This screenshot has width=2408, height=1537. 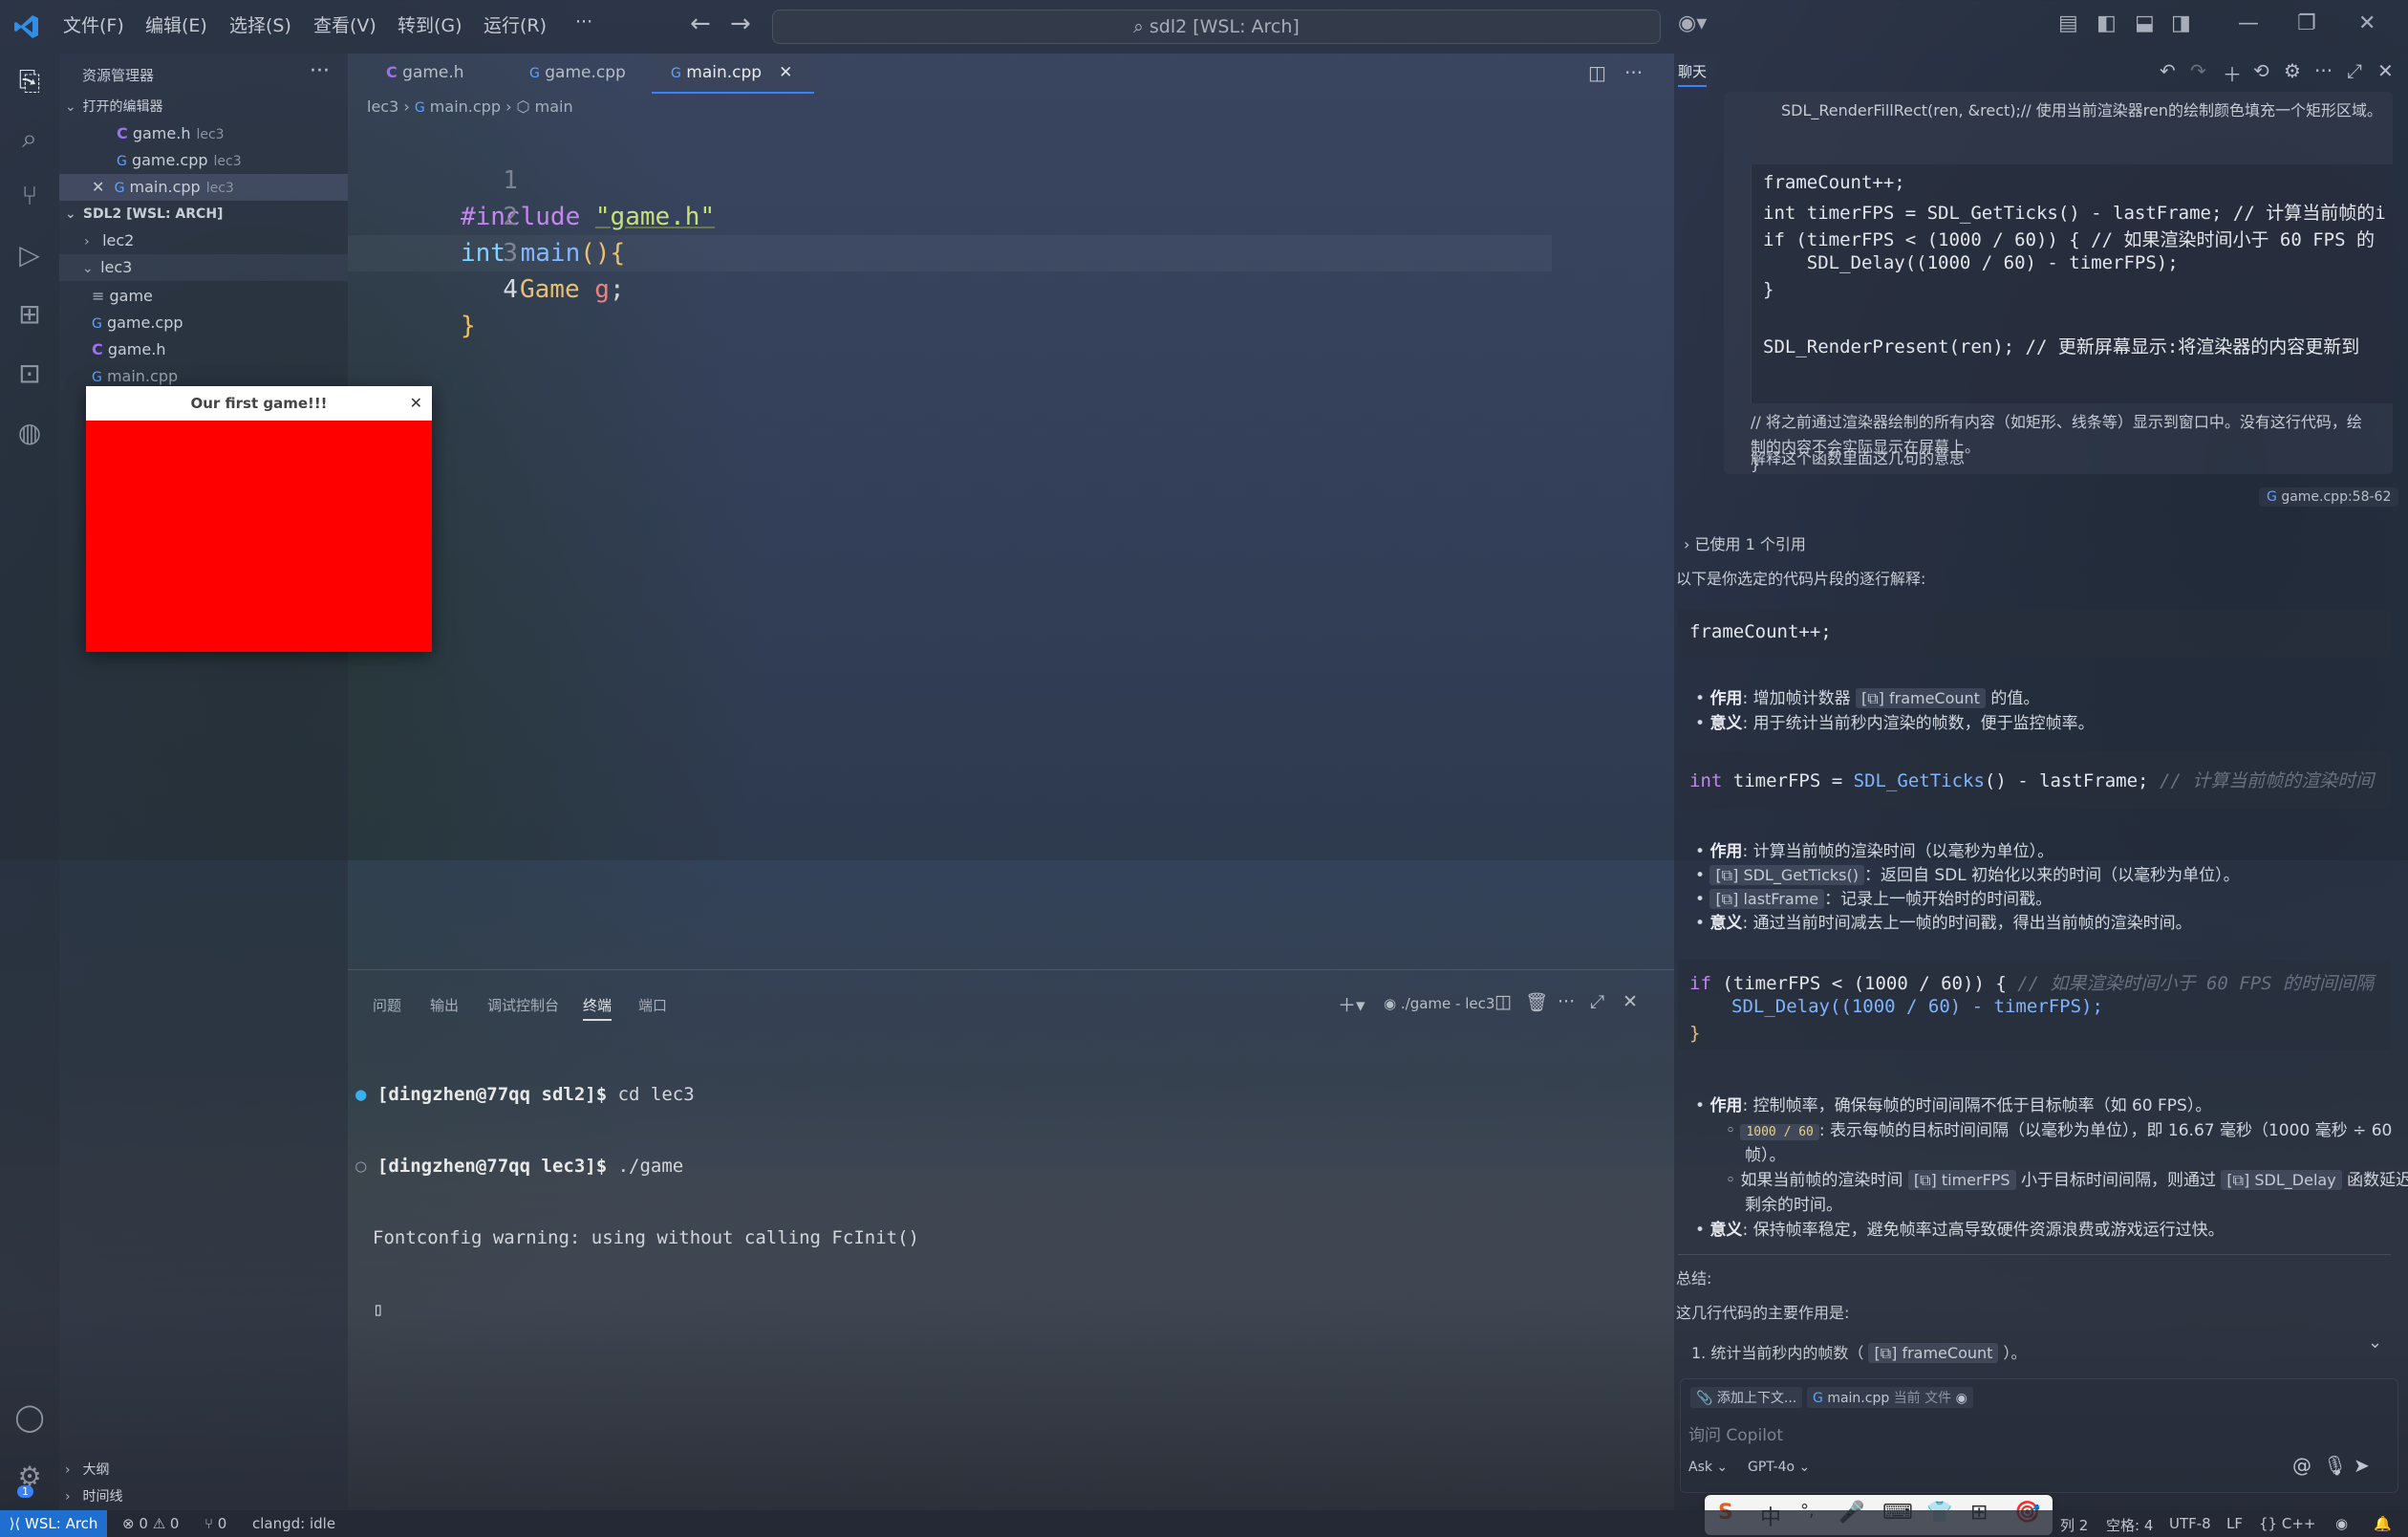 What do you see at coordinates (2282, 1180) in the screenshot?
I see `symbol-chip: [⧉] SDL_Delay` at bounding box center [2282, 1180].